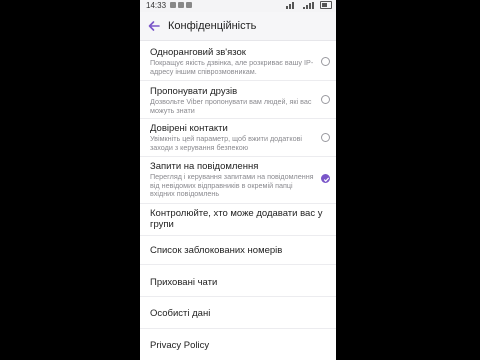  What do you see at coordinates (216, 250) in the screenshot?
I see `item-label: Список заблокованих номерів` at bounding box center [216, 250].